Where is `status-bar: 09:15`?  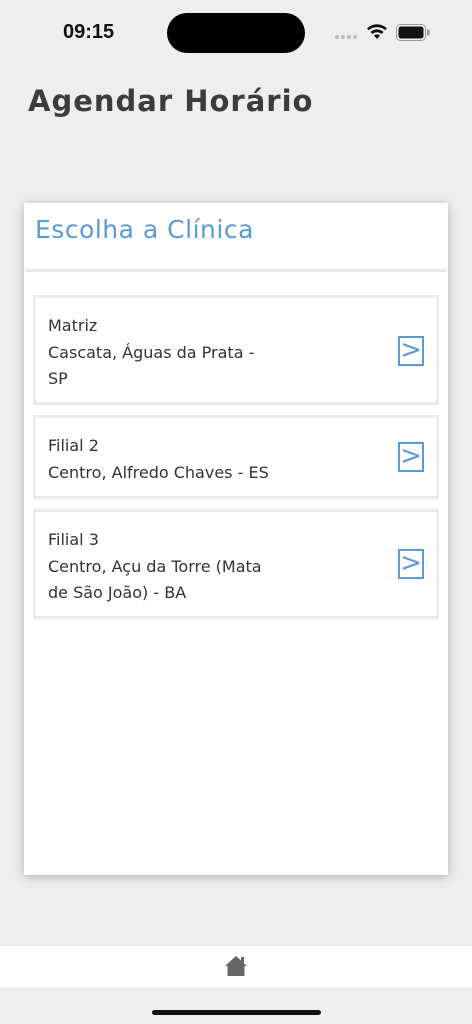
status-bar: 09:15 is located at coordinates (236, 32).